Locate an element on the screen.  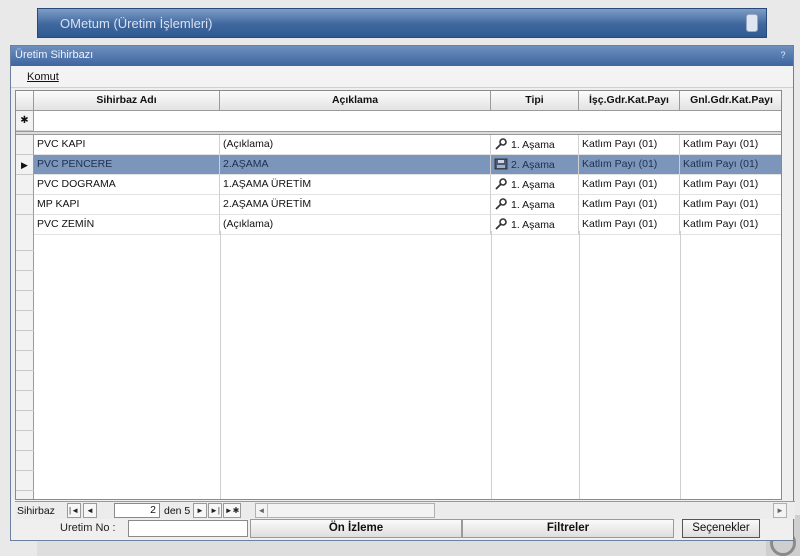
cell-desc-text: 2.AŞAMA ÜRETİM is located at coordinates (267, 204).